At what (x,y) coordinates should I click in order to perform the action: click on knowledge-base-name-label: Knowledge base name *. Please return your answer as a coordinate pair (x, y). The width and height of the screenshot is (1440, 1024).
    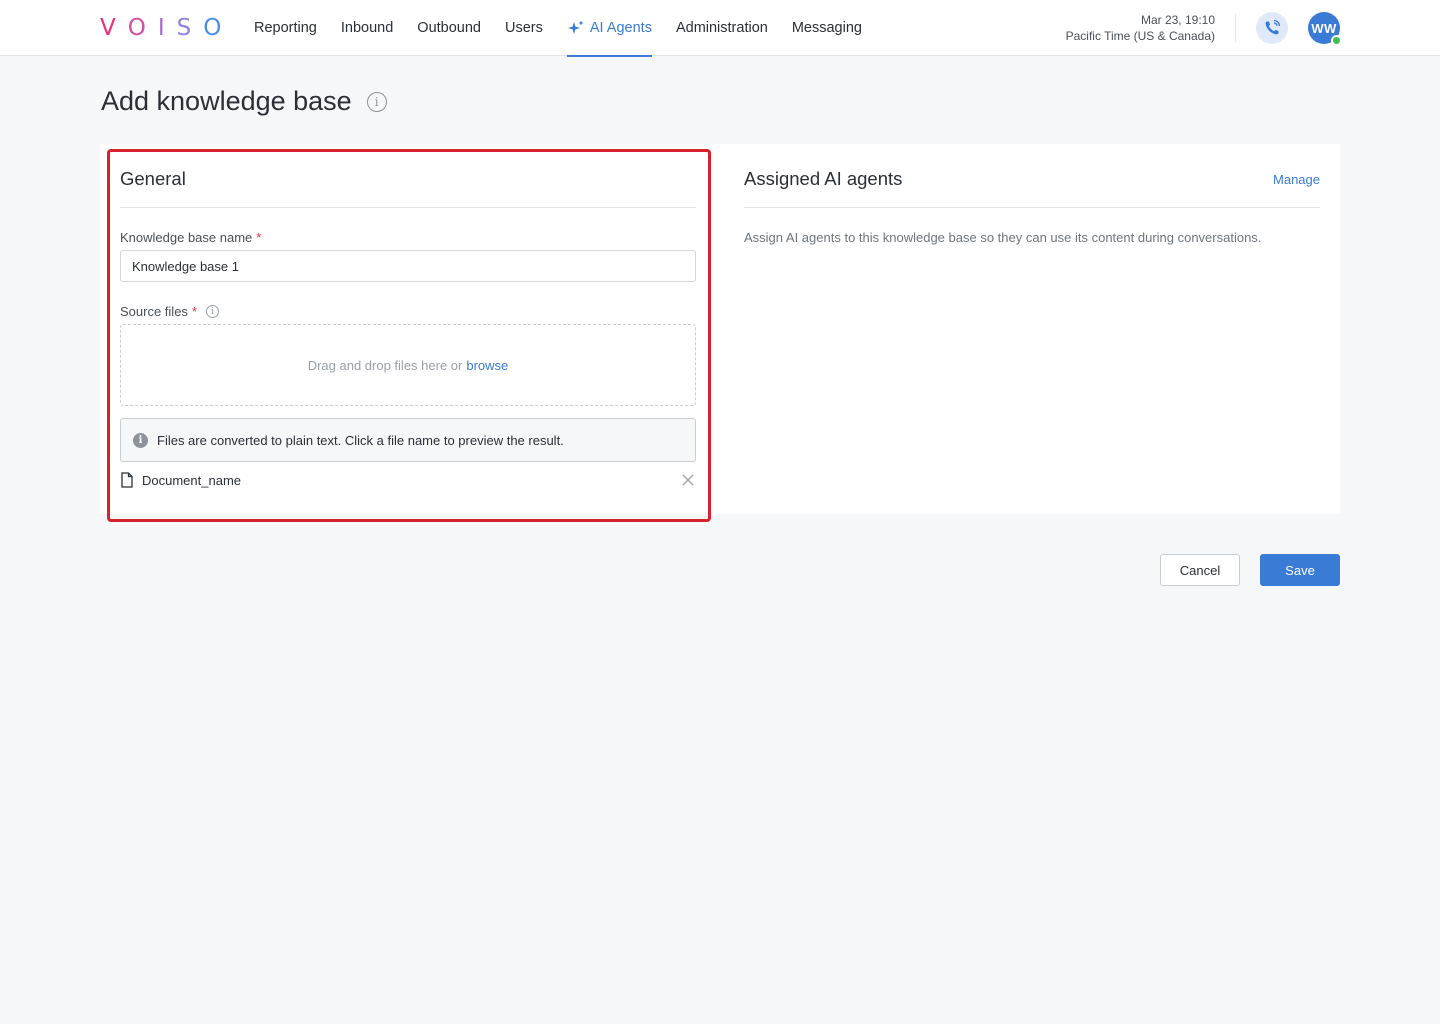
    Looking at the image, I should click on (190, 237).